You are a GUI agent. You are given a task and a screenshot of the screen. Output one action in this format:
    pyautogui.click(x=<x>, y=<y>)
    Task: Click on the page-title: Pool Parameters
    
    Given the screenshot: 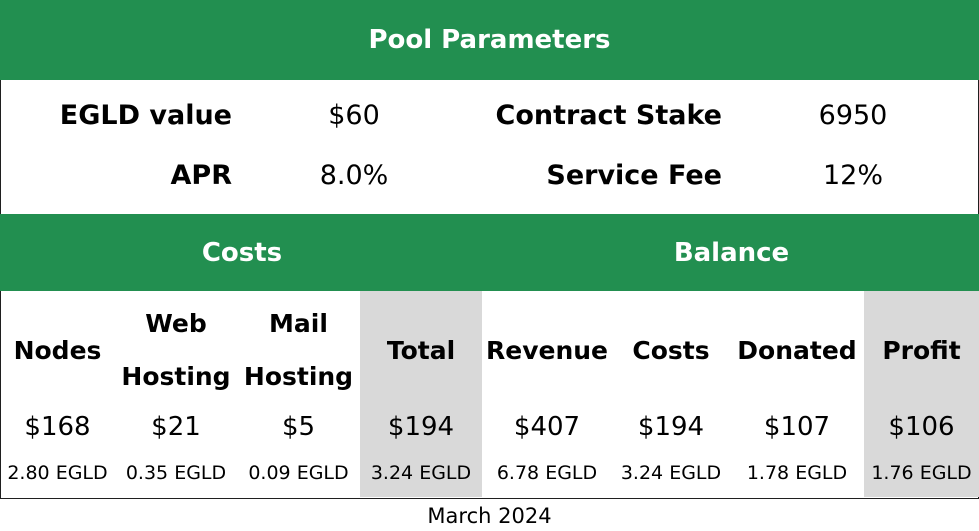 What is the action you would take?
    pyautogui.click(x=489, y=40)
    